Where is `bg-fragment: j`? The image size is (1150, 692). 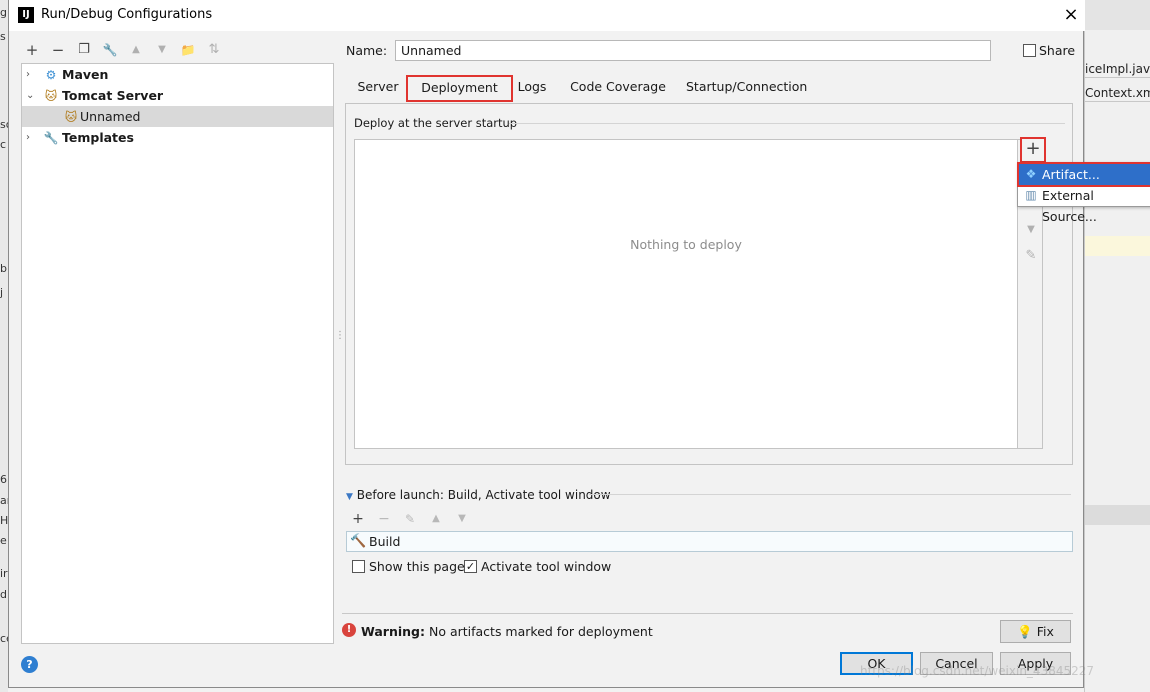 bg-fragment: j is located at coordinates (2, 292).